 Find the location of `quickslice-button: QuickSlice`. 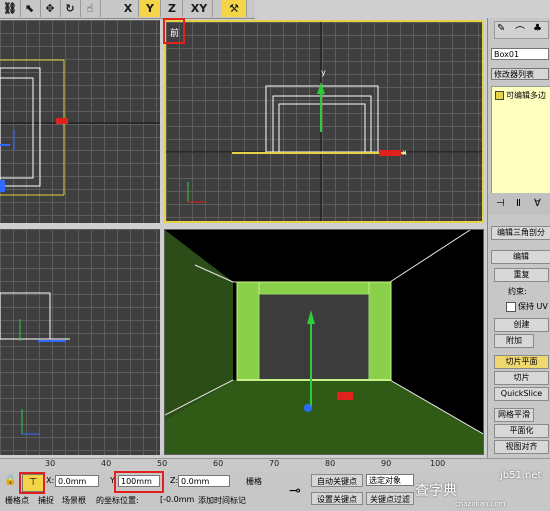

quickslice-button: QuickSlice is located at coordinates (521, 394).